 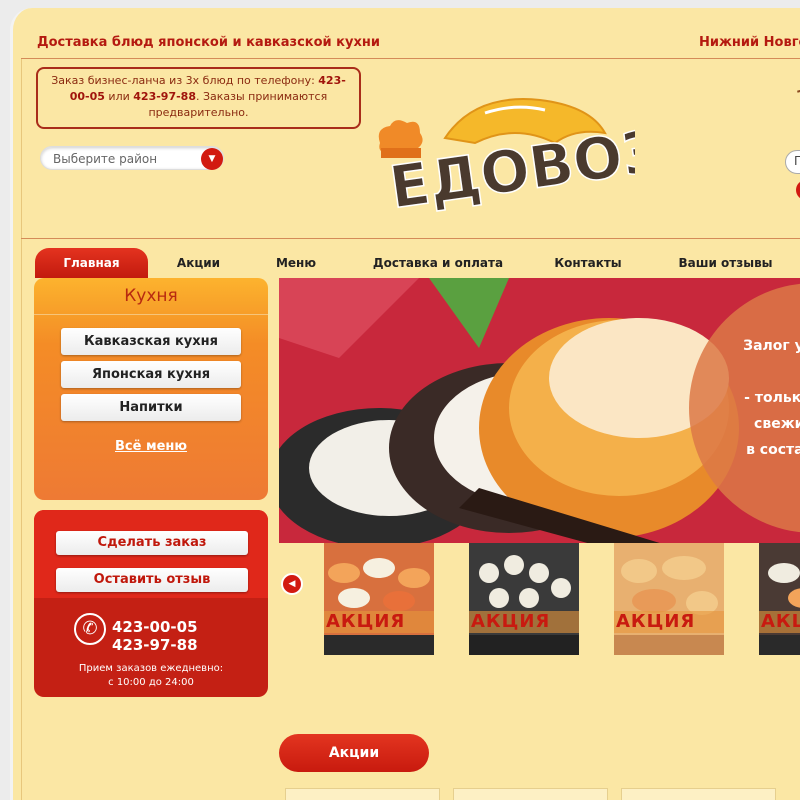 I want to click on nav-menu: Меню, so click(x=296, y=263).